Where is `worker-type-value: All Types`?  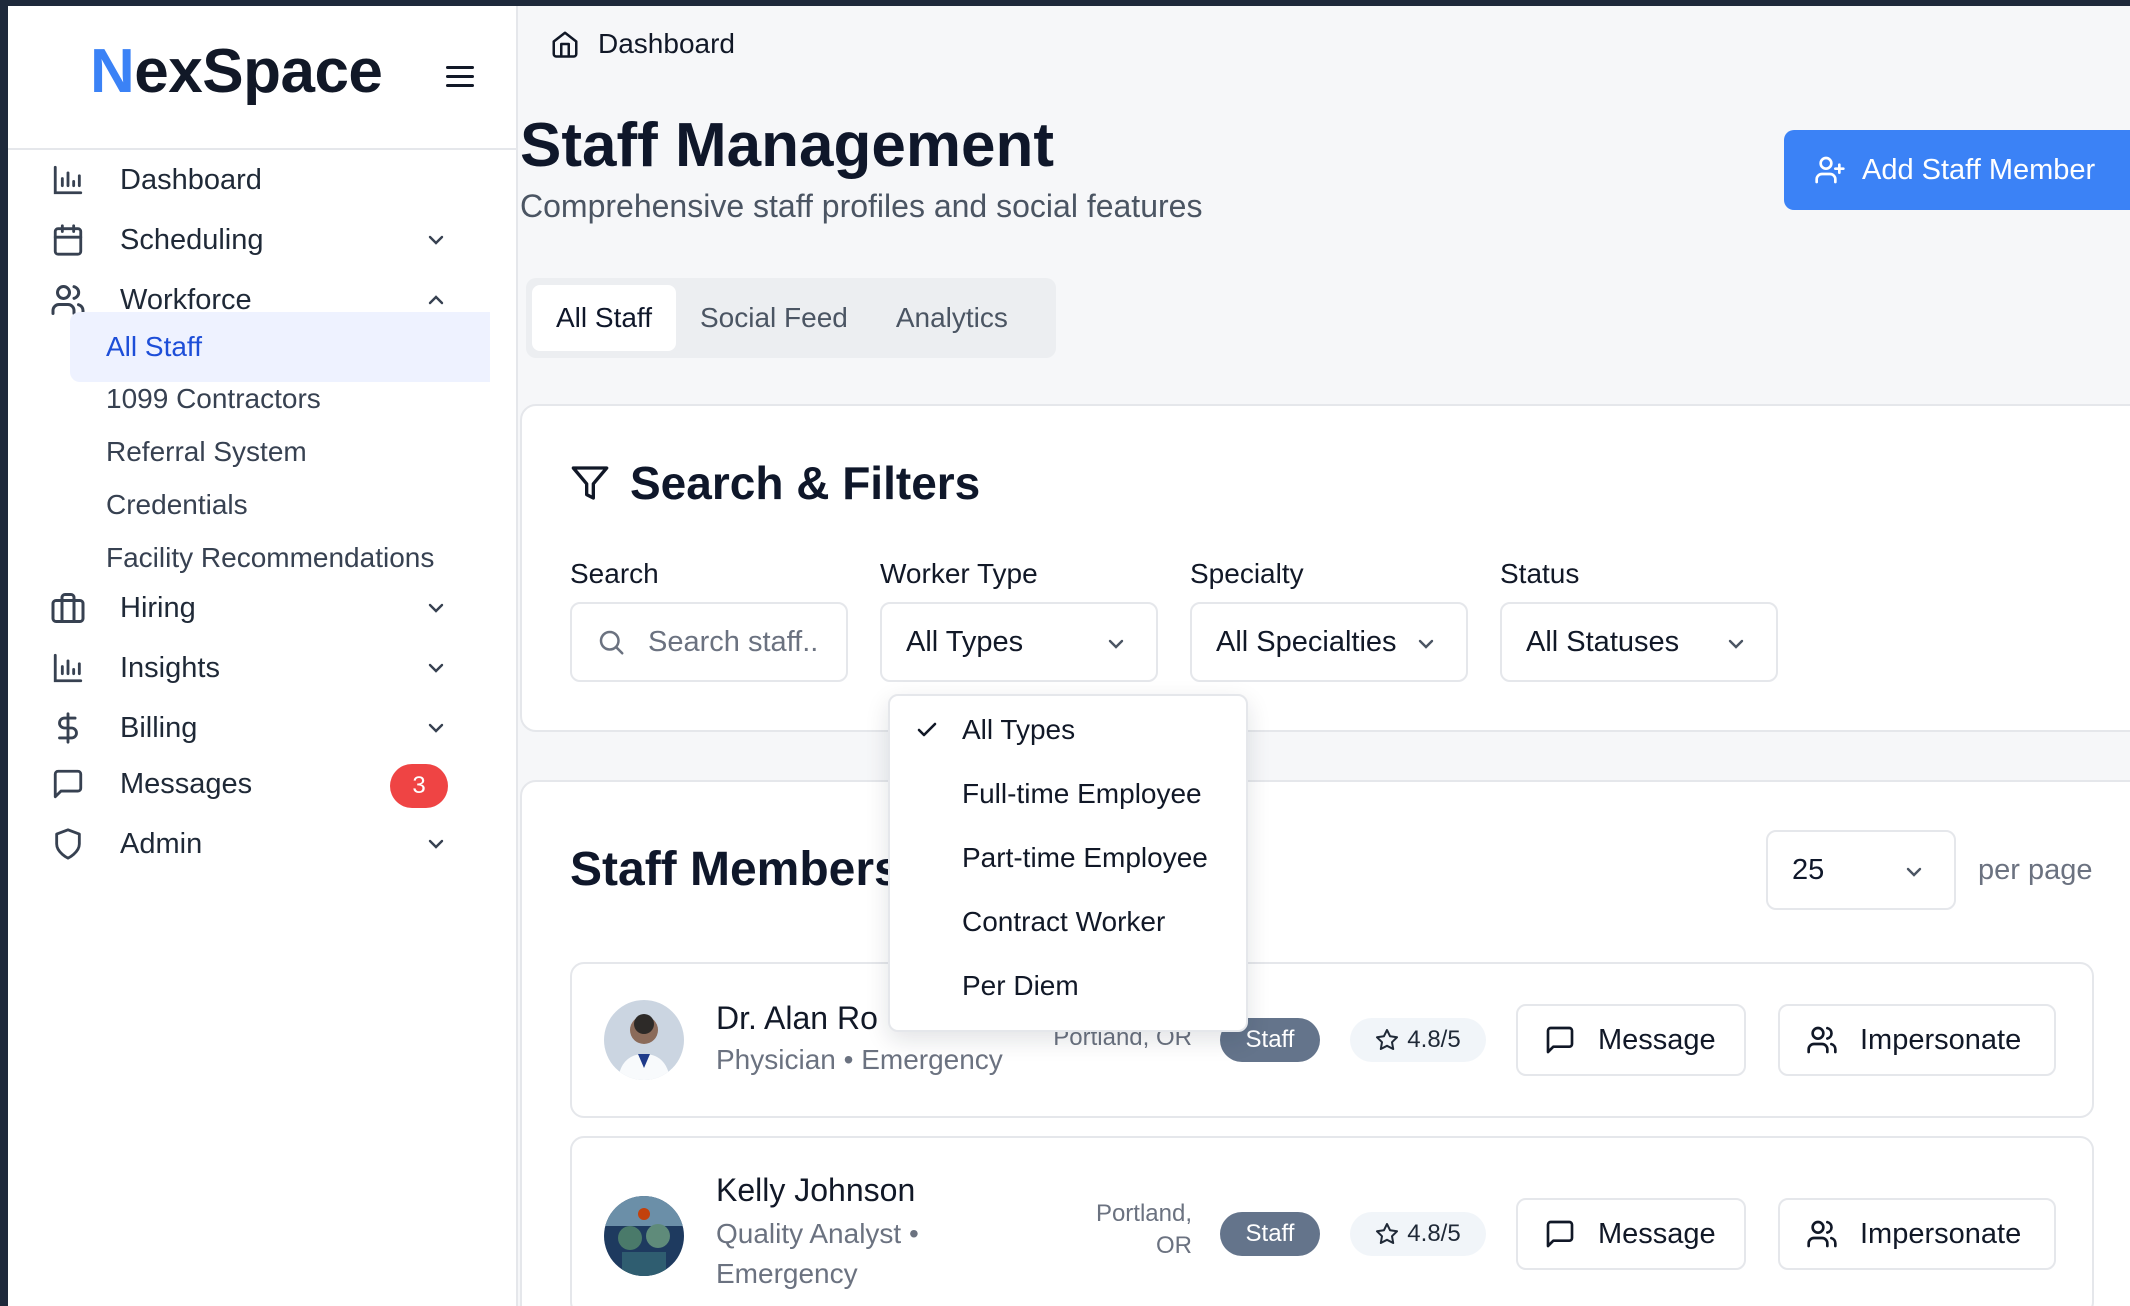
worker-type-value: All Types is located at coordinates (965, 641).